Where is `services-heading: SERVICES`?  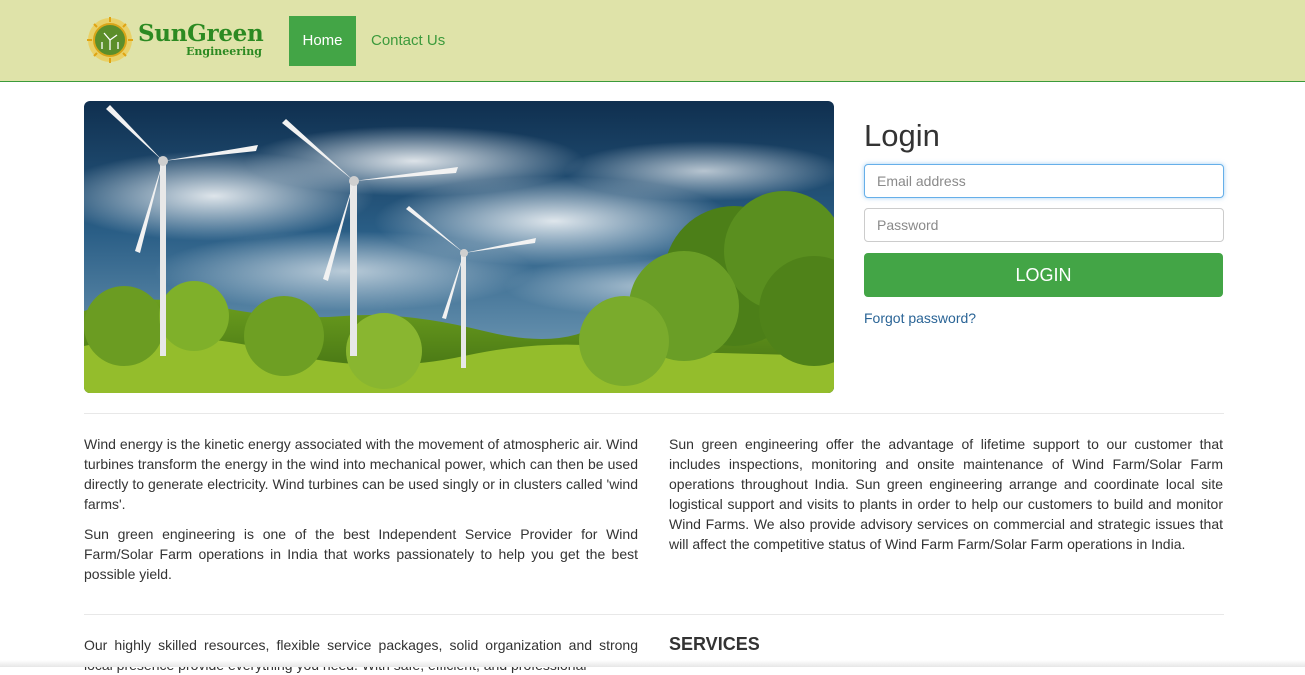
services-heading: SERVICES is located at coordinates (714, 644).